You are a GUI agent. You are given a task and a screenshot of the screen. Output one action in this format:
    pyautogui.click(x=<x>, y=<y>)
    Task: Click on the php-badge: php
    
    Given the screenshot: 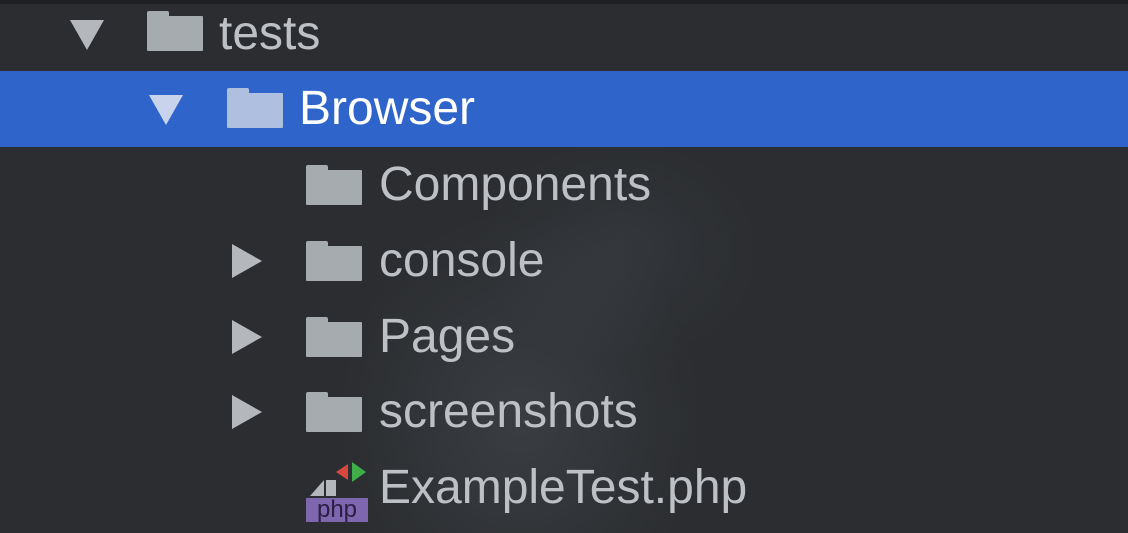 What is the action you would take?
    pyautogui.click(x=337, y=510)
    